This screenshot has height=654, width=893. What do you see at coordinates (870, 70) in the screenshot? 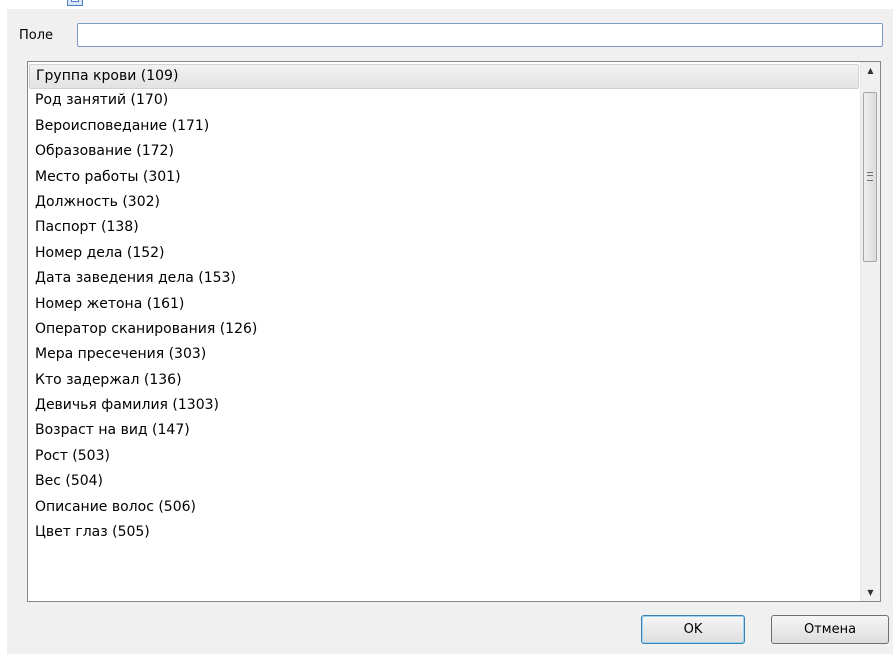
I see `up-arrow-icon: ▲` at bounding box center [870, 70].